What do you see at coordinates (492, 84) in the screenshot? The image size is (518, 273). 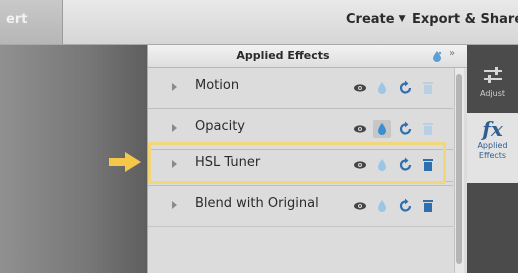 I see `adjust-button: Adjust` at bounding box center [492, 84].